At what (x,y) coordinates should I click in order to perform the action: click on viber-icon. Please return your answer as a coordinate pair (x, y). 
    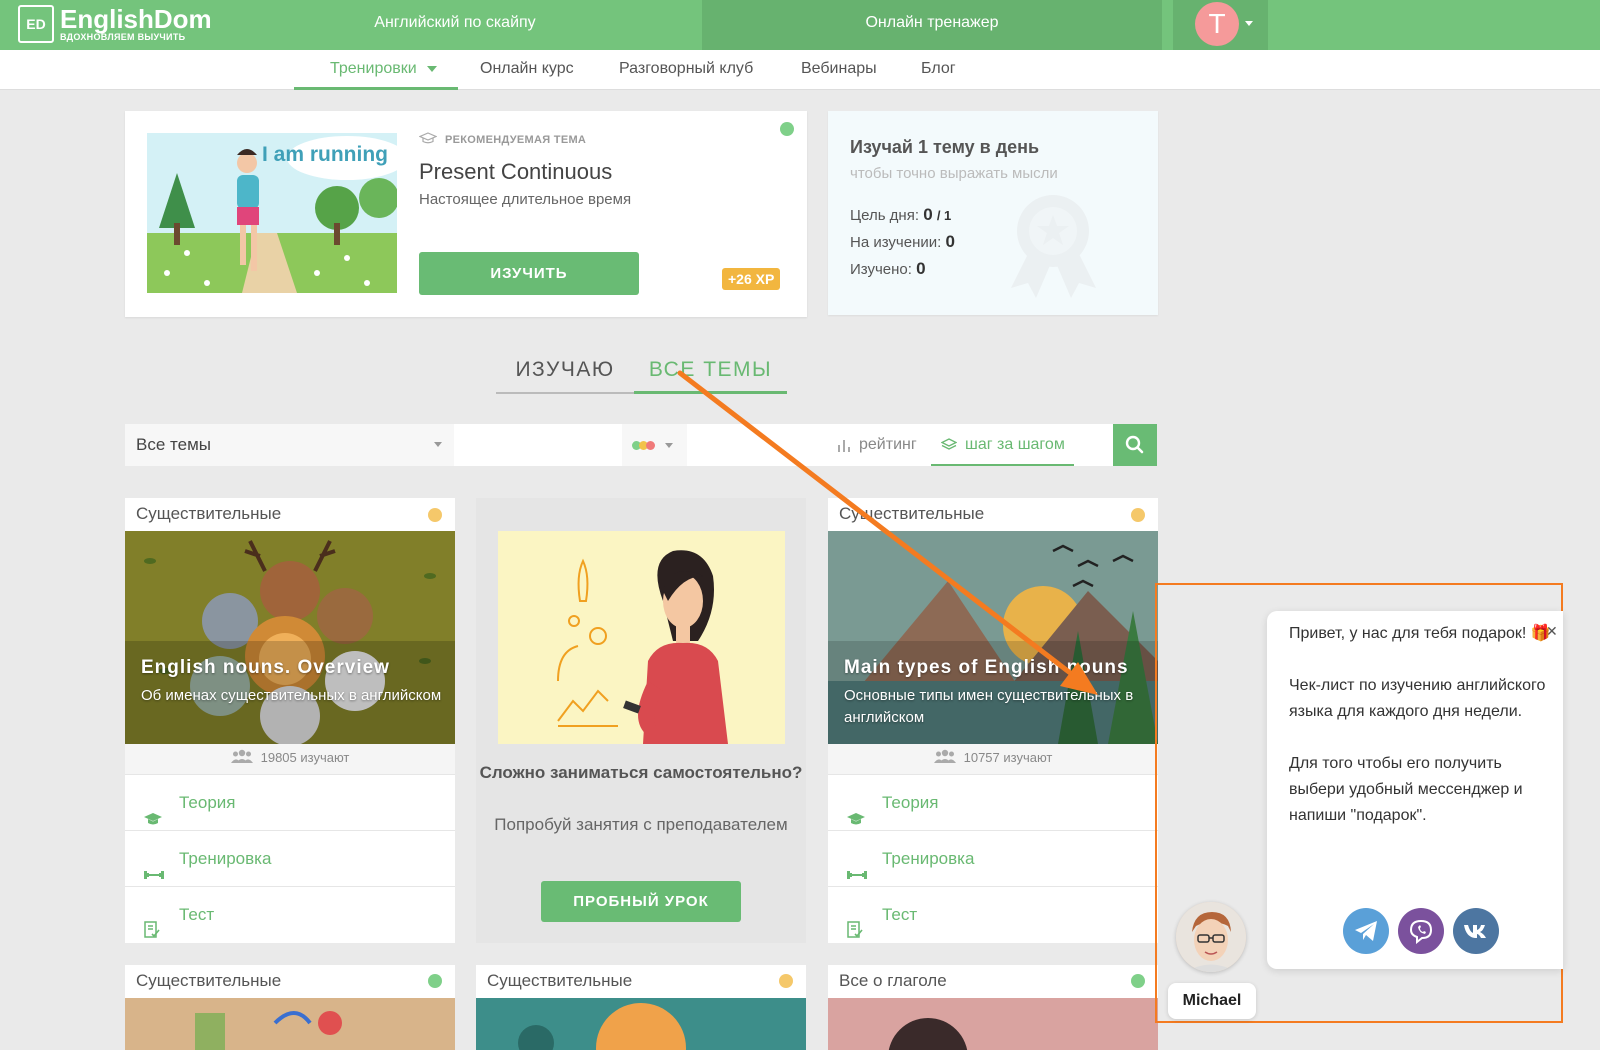
    Looking at the image, I should click on (1421, 931).